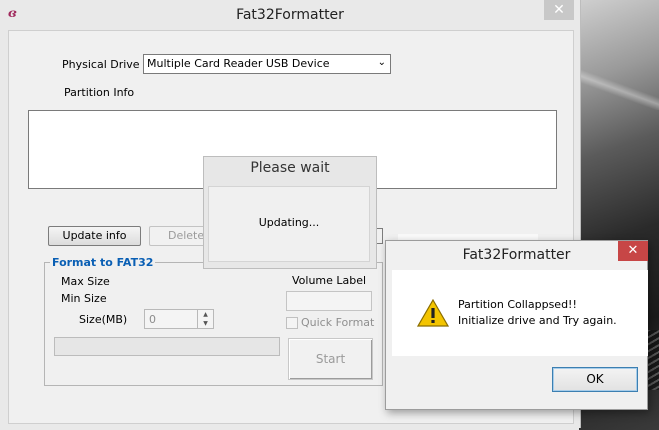 This screenshot has width=659, height=430. Describe the element at coordinates (84, 298) in the screenshot. I see `min-size-label: Min Size` at that location.